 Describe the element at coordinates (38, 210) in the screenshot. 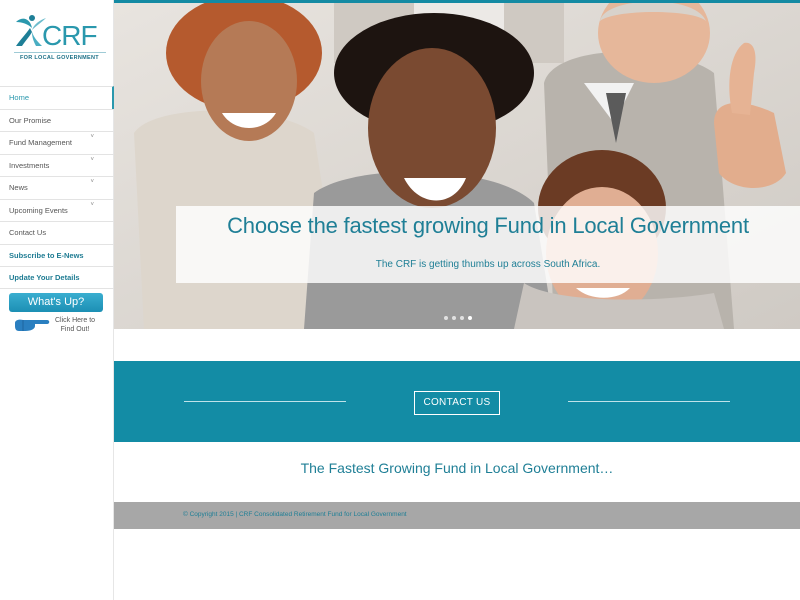

I see `sidebar-item-label: Upcoming Events` at that location.